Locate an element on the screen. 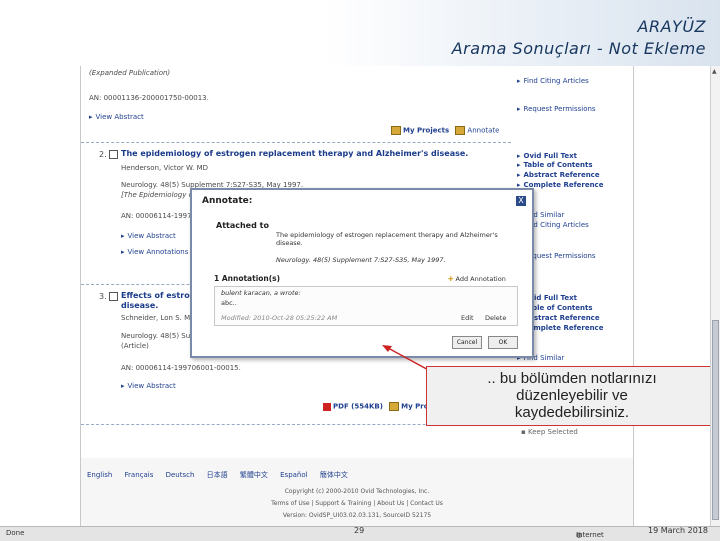 The image size is (720, 541). annotation-modified: Modified: 2010-Oct-28 05:25:22 AM is located at coordinates (279, 318).